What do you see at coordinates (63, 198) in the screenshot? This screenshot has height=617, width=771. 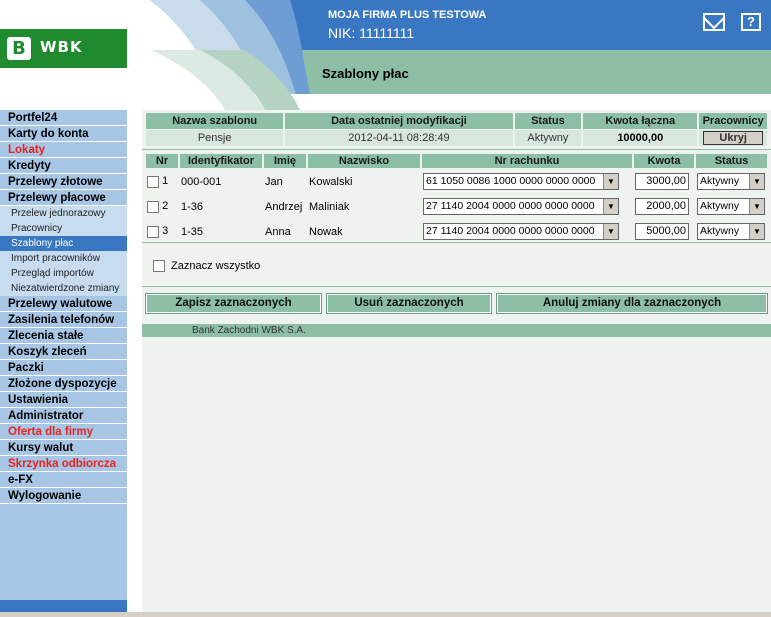 I see `sidebar-item-przelewy-placowe: Przelewy płacowe` at bounding box center [63, 198].